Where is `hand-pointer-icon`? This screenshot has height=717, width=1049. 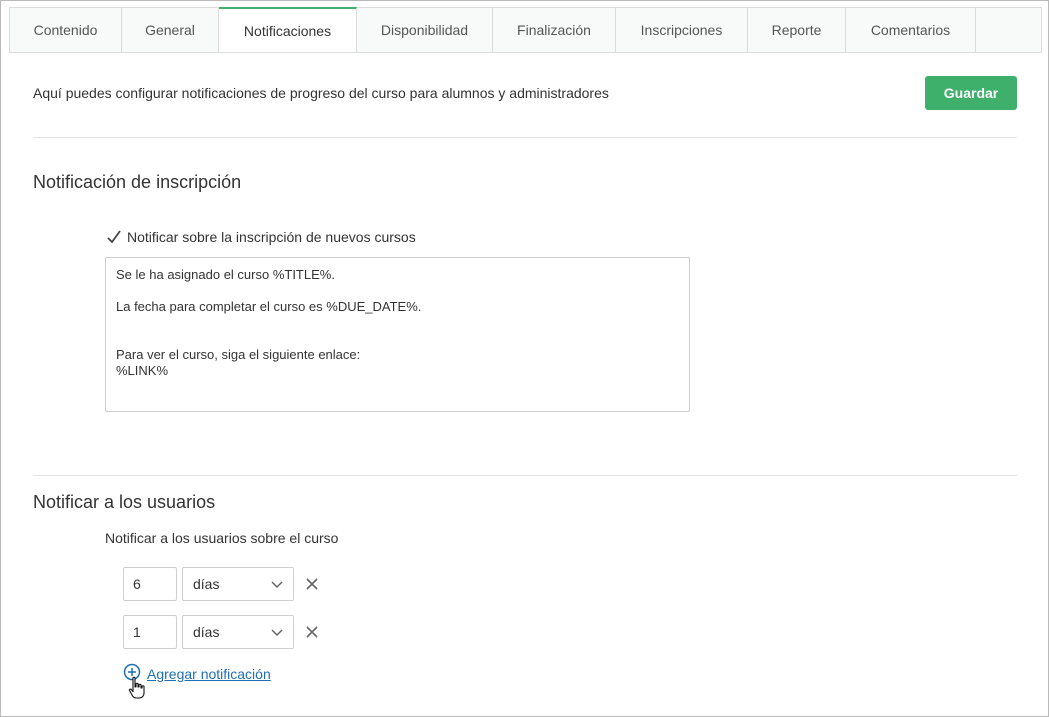 hand-pointer-icon is located at coordinates (137, 689).